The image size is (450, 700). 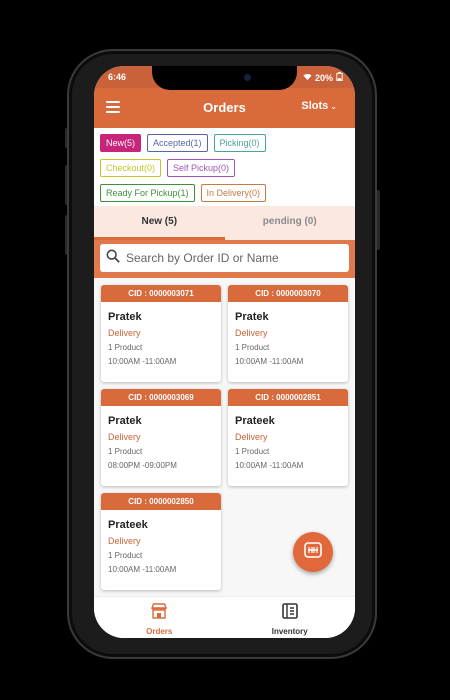 I want to click on nav-orders-label: Orders, so click(x=159, y=631).